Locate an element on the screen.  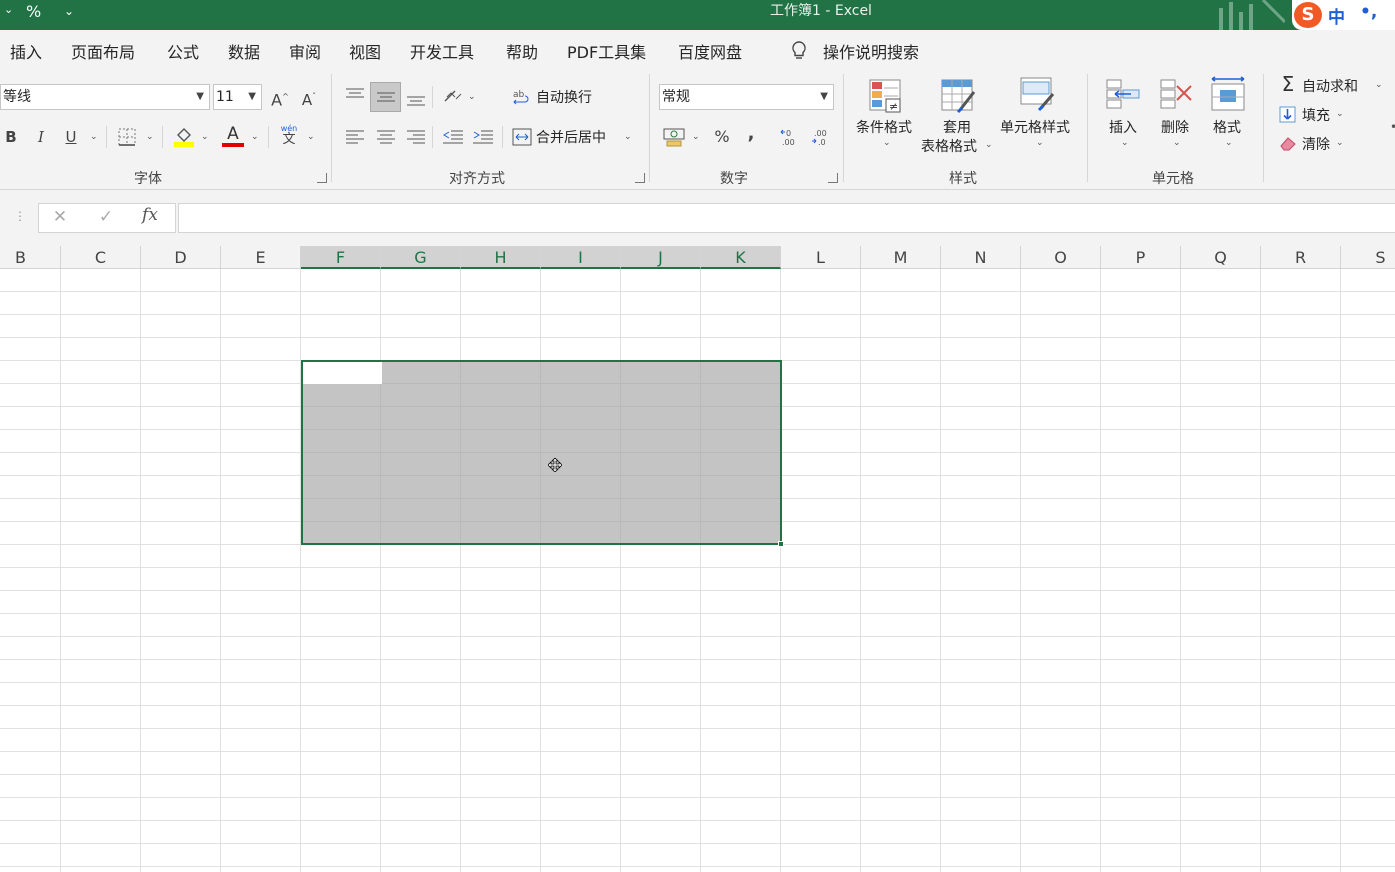
enter-icon: ✓ is located at coordinates (106, 217).